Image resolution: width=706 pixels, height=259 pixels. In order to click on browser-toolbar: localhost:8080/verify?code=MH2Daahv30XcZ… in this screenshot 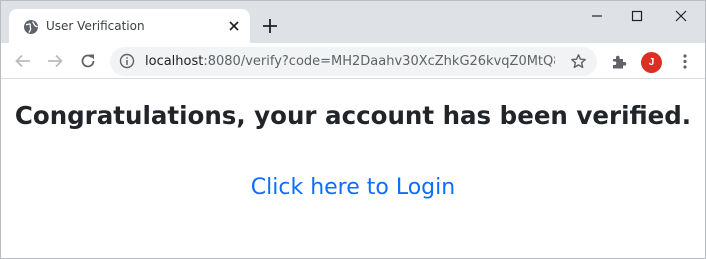, I will do `click(353, 61)`.